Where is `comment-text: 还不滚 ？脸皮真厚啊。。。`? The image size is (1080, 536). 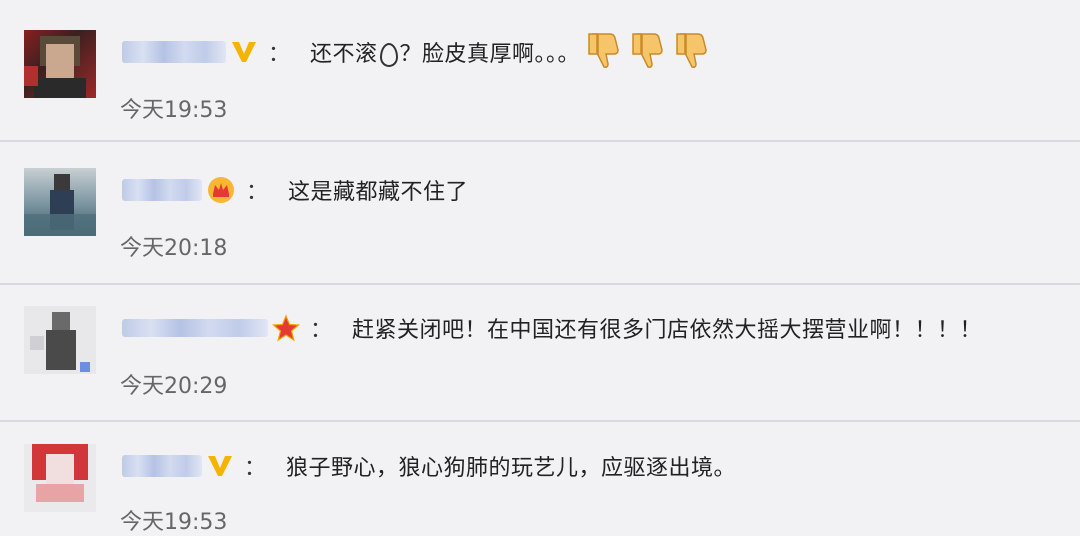
comment-text: 还不滚 ？脸皮真厚啊。。。 is located at coordinates (445, 54).